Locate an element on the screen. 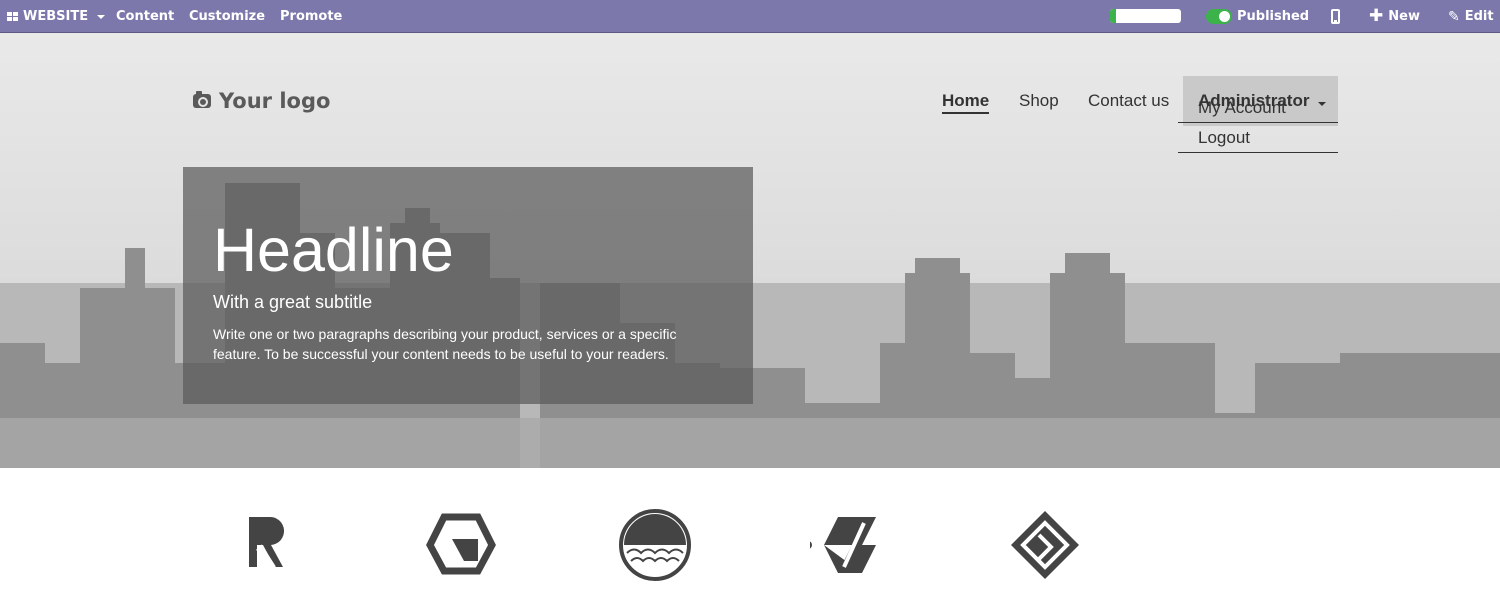  new-label: New is located at coordinates (1404, 16).